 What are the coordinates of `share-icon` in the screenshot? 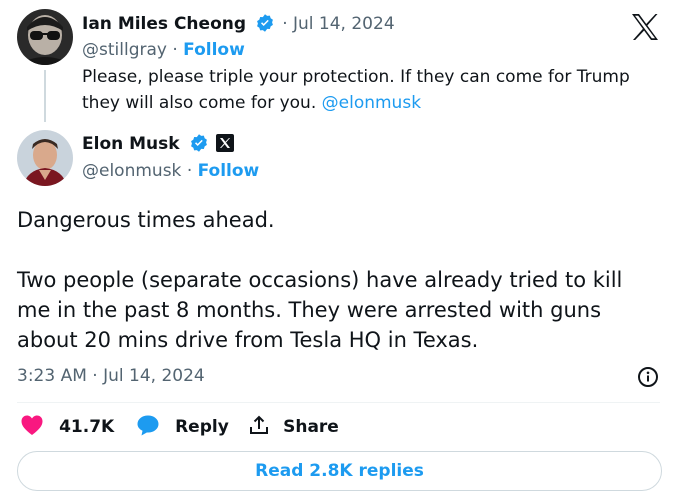 It's located at (259, 427).